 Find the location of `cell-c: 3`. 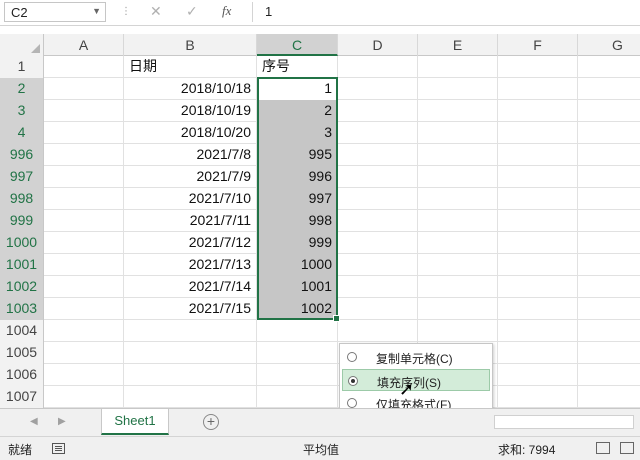

cell-c: 3 is located at coordinates (297, 133).